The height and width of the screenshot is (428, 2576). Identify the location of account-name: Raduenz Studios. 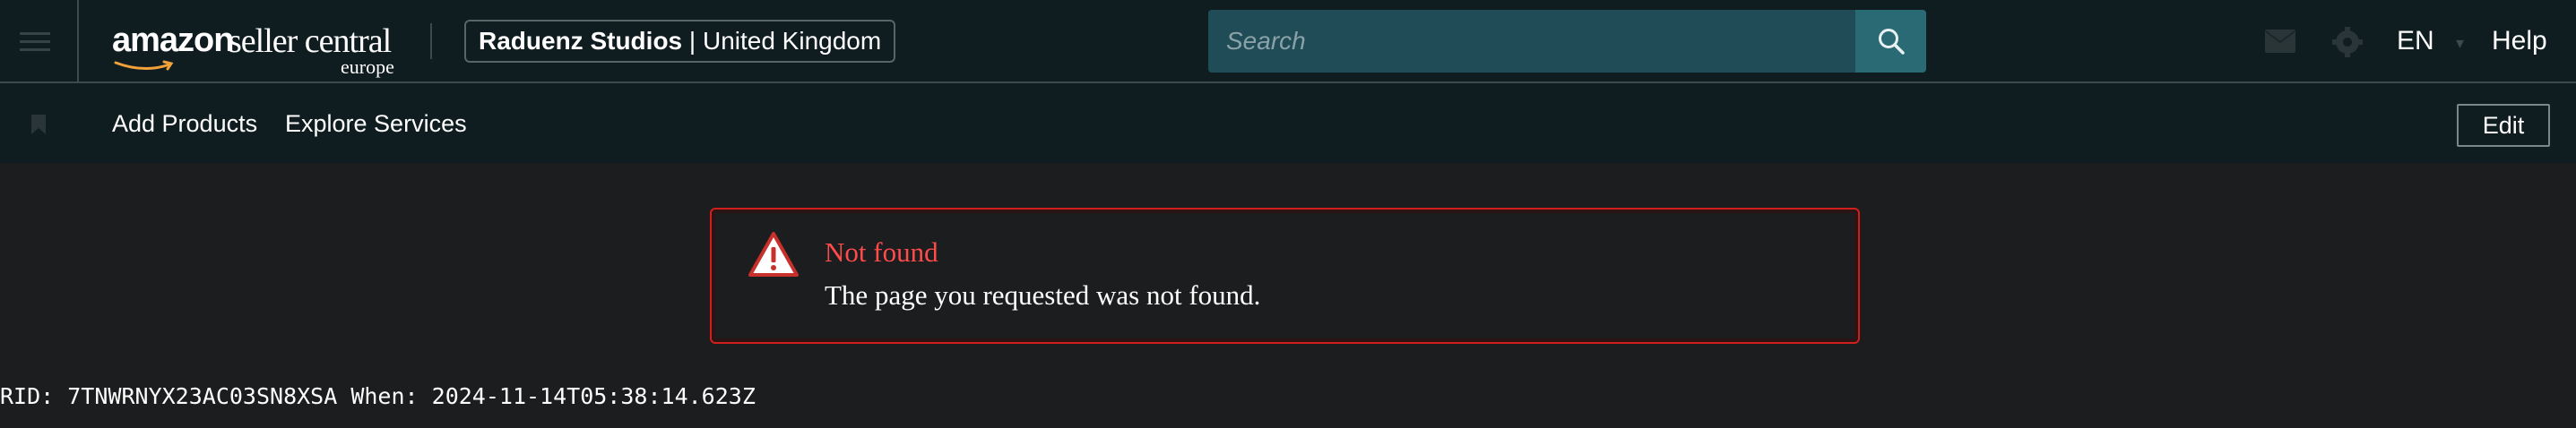
(581, 41).